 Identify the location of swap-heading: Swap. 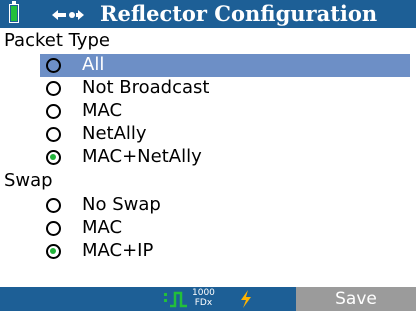
(28, 180).